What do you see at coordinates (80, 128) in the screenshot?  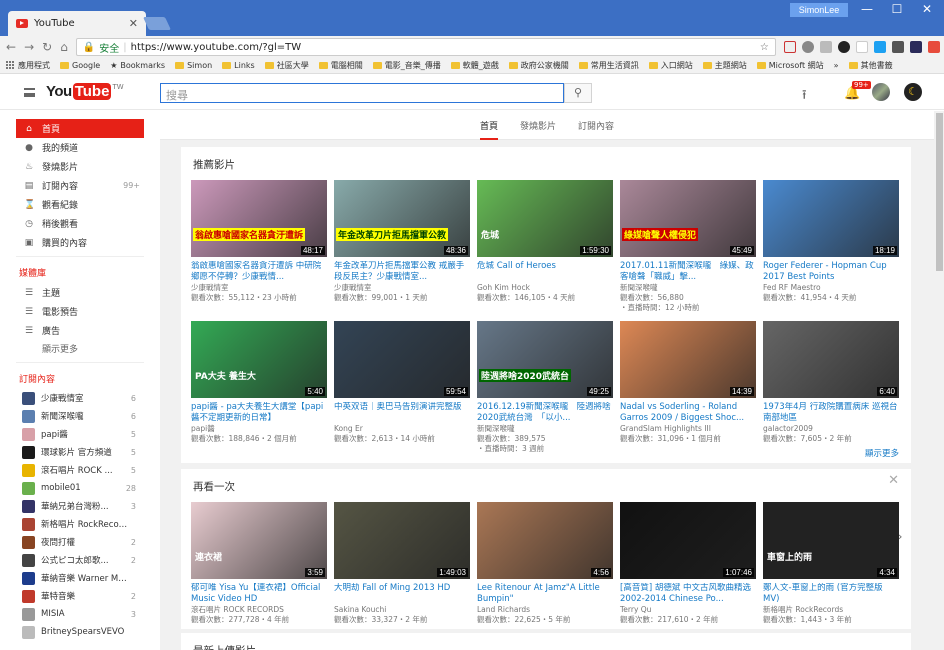 I see `sidebar-item: ⌂ 首頁` at bounding box center [80, 128].